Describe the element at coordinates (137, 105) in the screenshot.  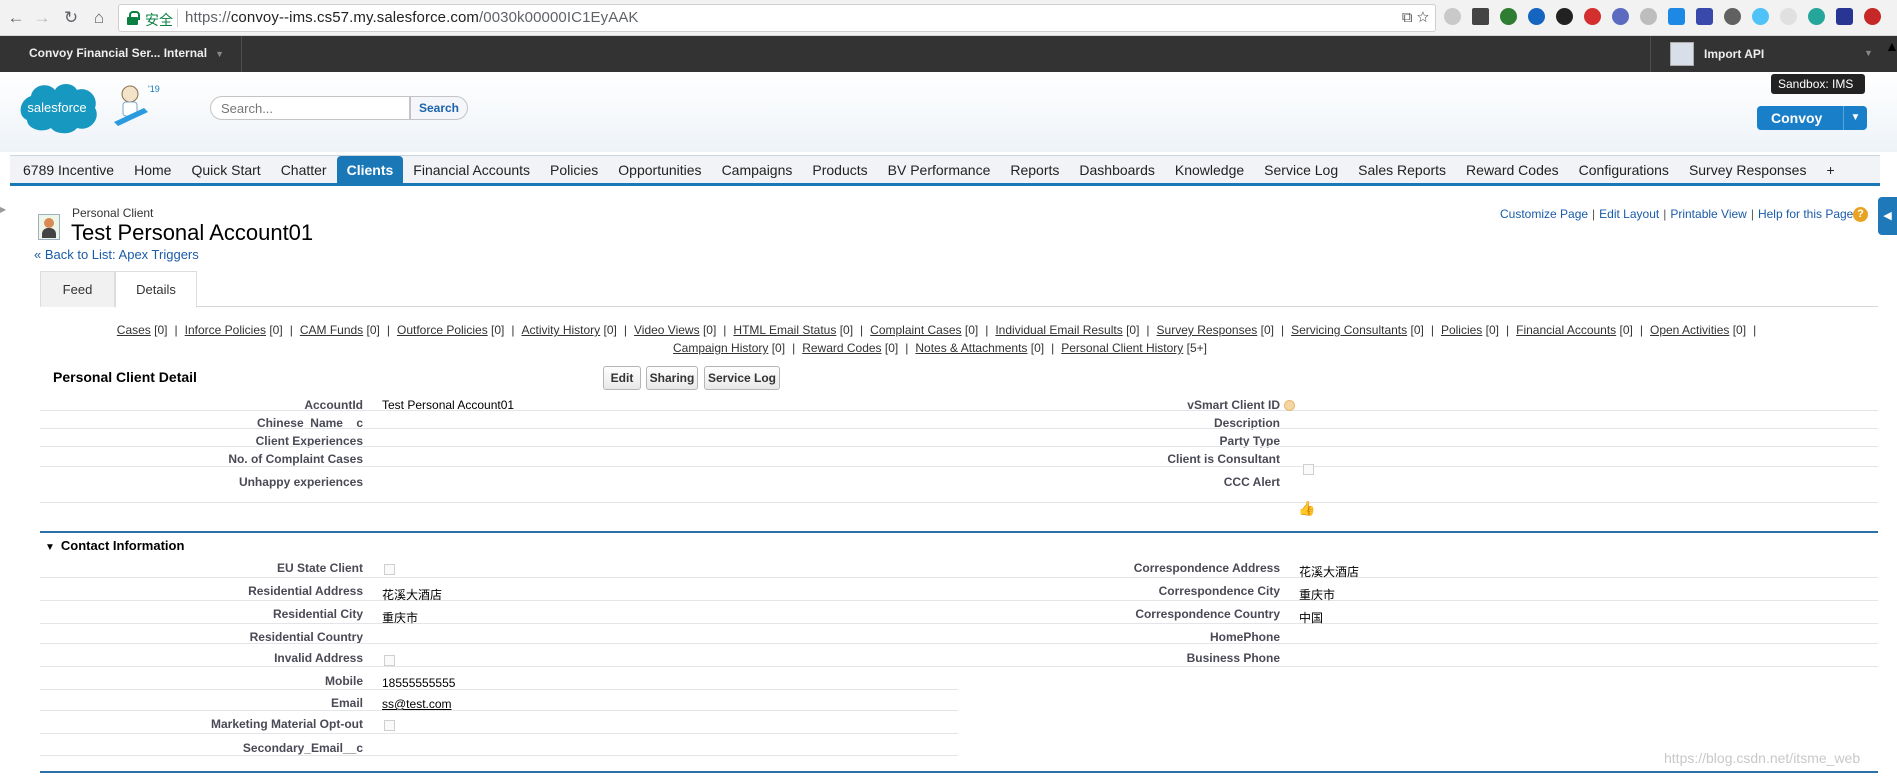
I see `mascot-icon: '19` at that location.